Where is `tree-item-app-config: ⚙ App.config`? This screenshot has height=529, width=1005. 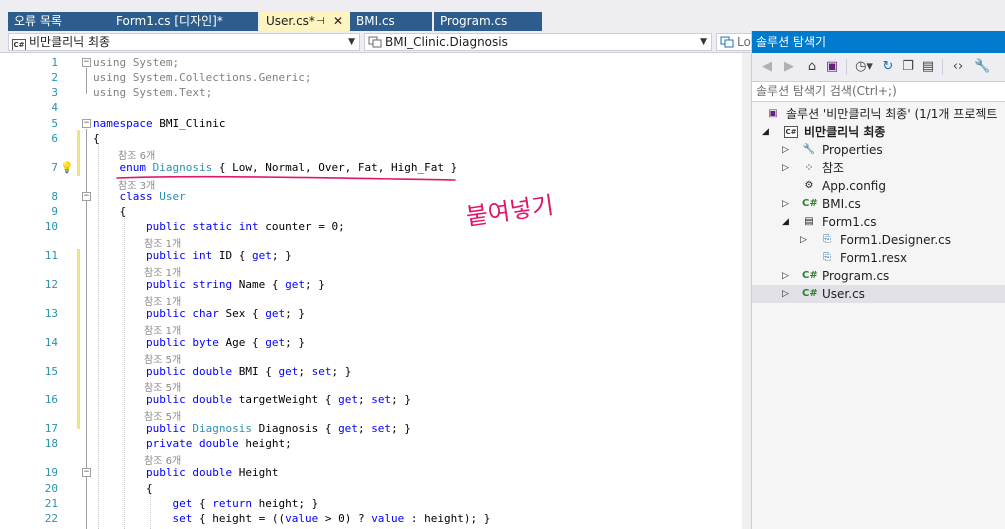 tree-item-app-config: ⚙ App.config is located at coordinates (878, 186).